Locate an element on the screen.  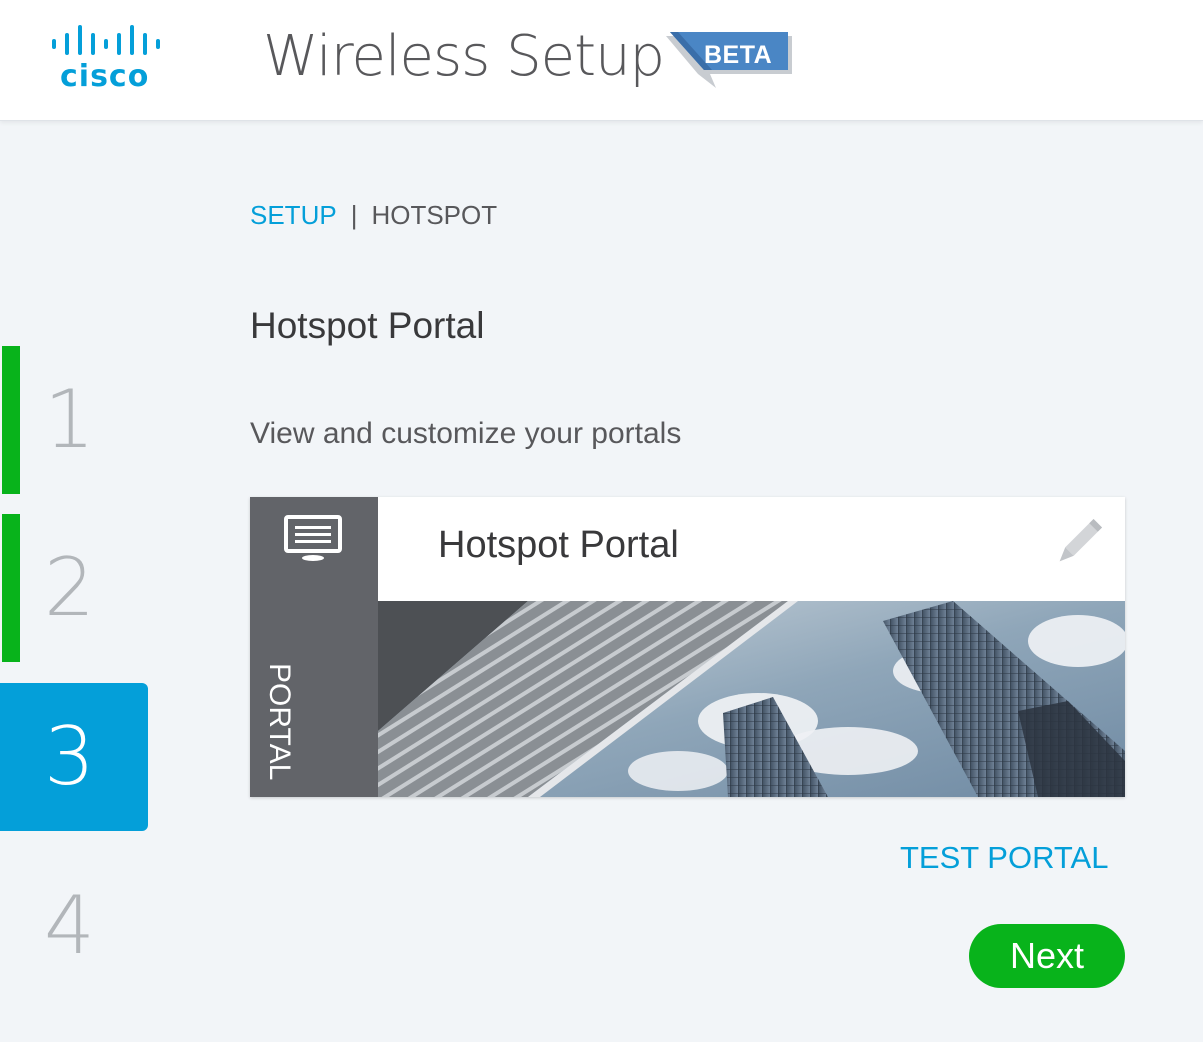
portal-card-sidebar: PORTAL is located at coordinates (314, 647).